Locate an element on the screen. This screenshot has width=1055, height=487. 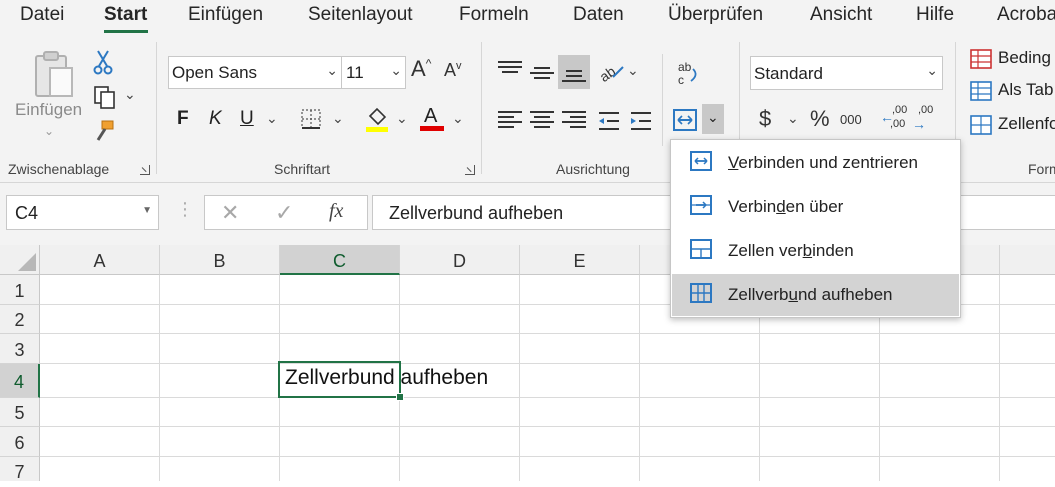
format-as-table-button: Als Tab is located at coordinates (1012, 92).